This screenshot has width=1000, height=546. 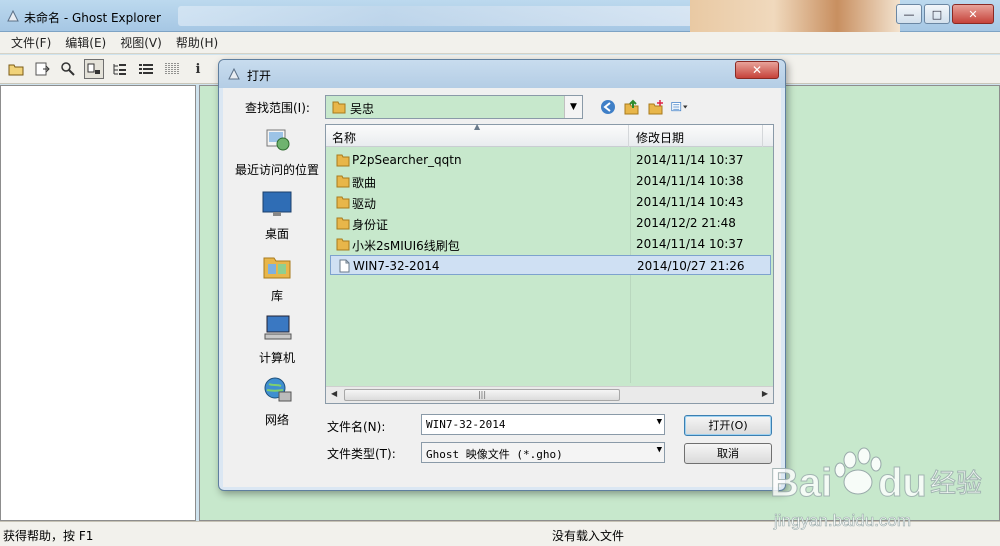 I want to click on find-icon, so click(x=68, y=69).